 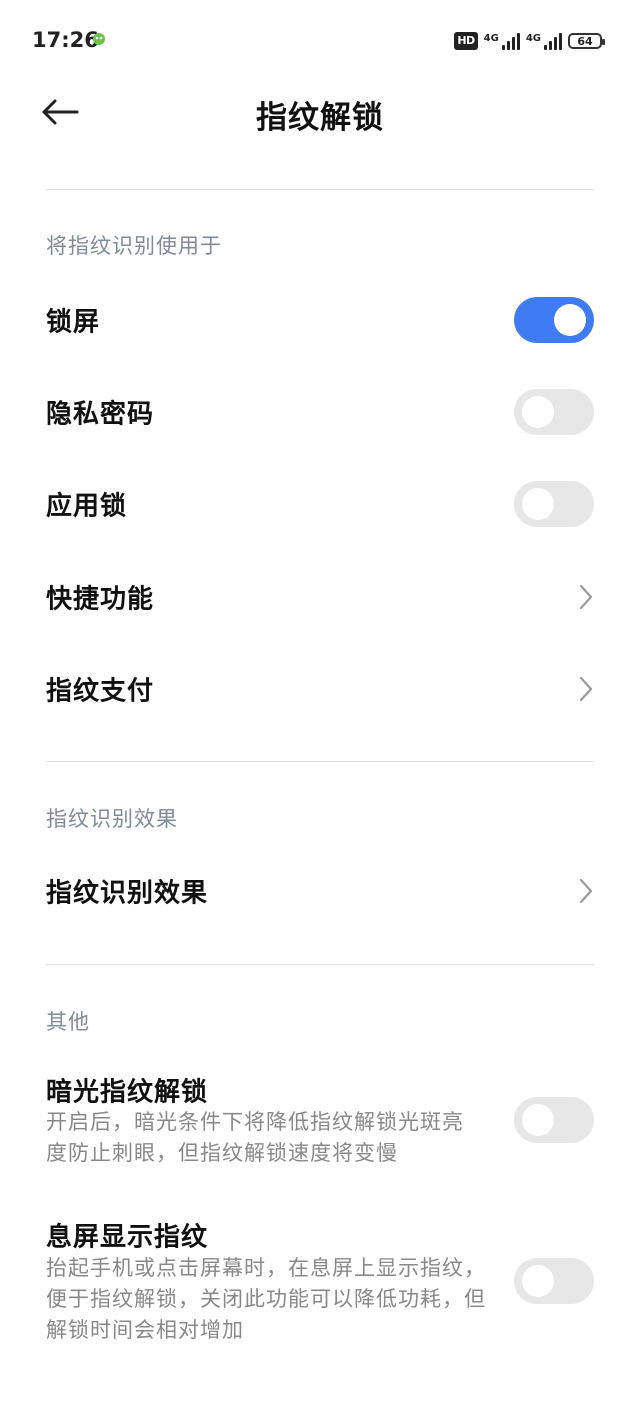 I want to click on aod-fingerprint-toggle, so click(x=554, y=1281).